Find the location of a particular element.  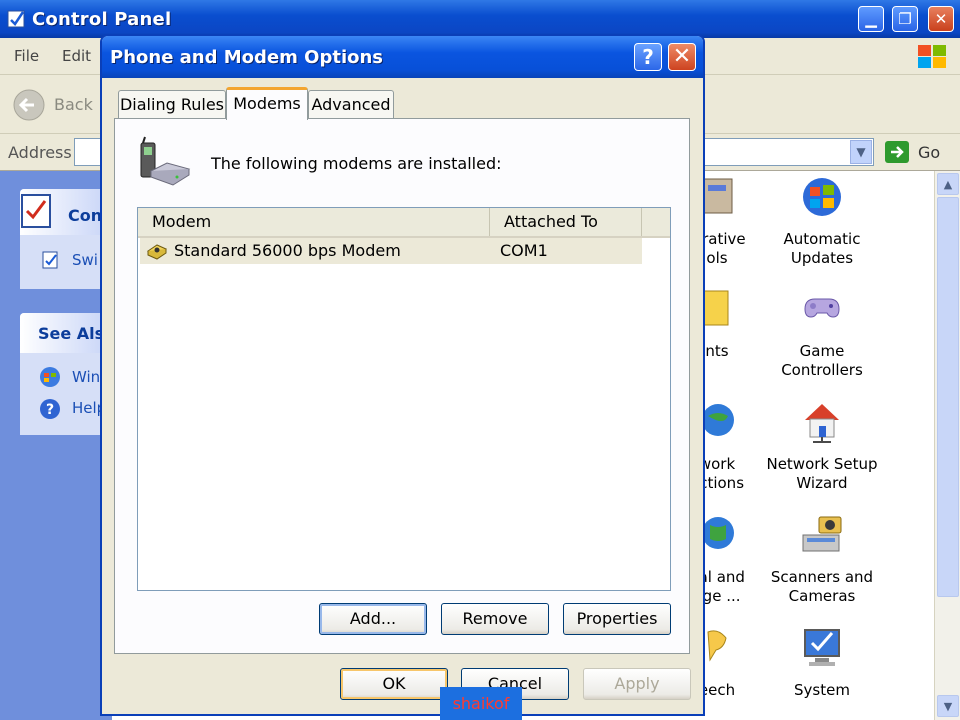

phone-modem-icon is located at coordinates (165, 161).